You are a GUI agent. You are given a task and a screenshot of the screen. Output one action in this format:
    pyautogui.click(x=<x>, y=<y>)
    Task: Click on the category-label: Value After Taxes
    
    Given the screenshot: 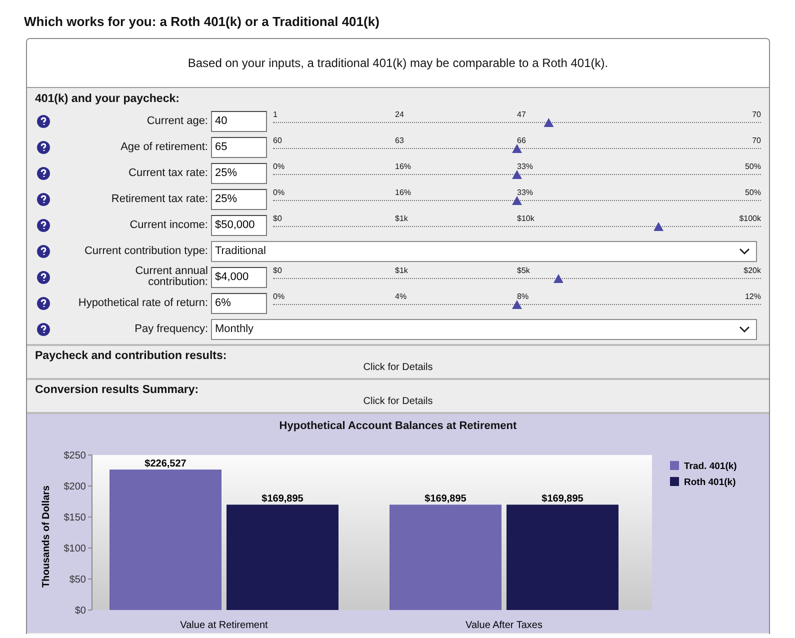 What is the action you would take?
    pyautogui.click(x=504, y=625)
    